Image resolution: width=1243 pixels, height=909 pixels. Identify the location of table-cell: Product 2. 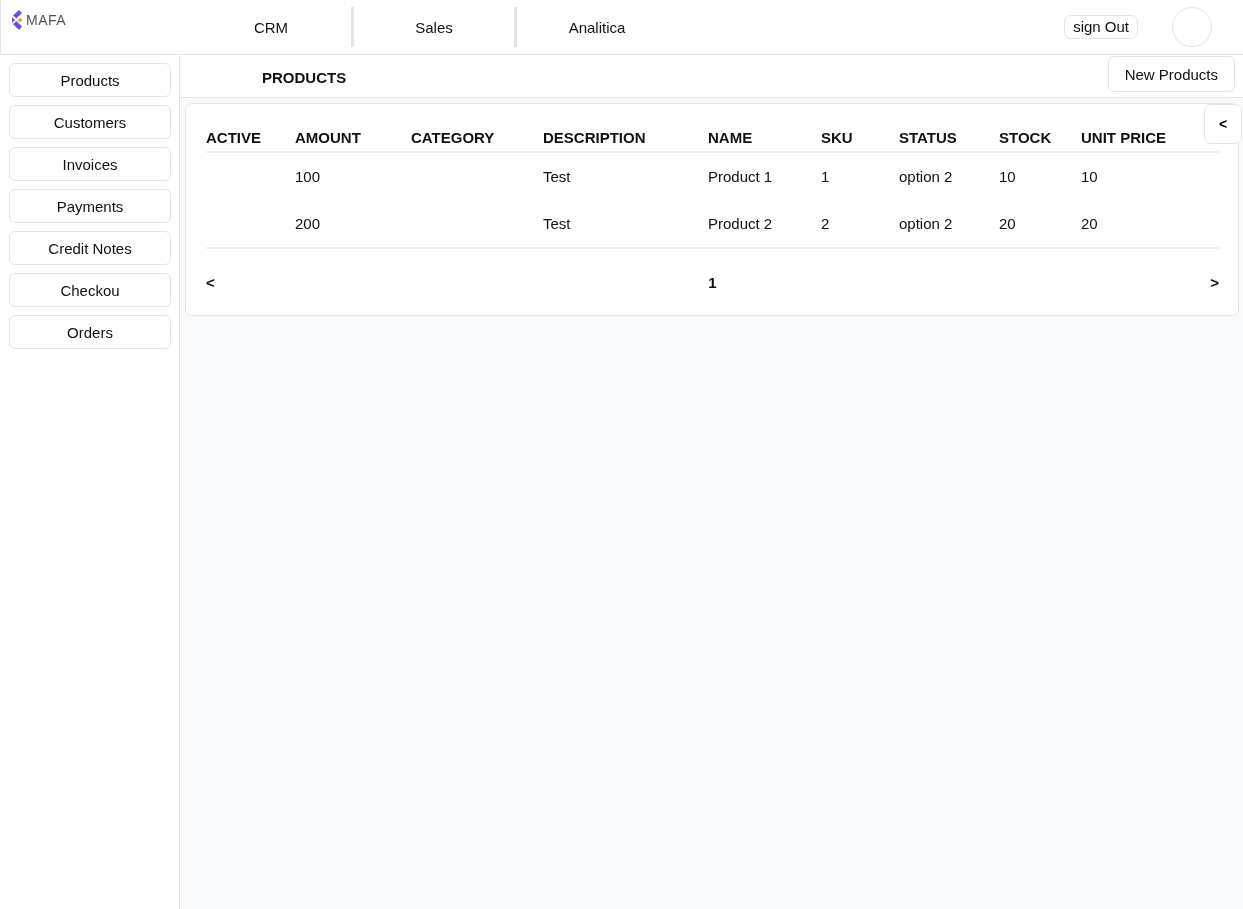
(764, 224).